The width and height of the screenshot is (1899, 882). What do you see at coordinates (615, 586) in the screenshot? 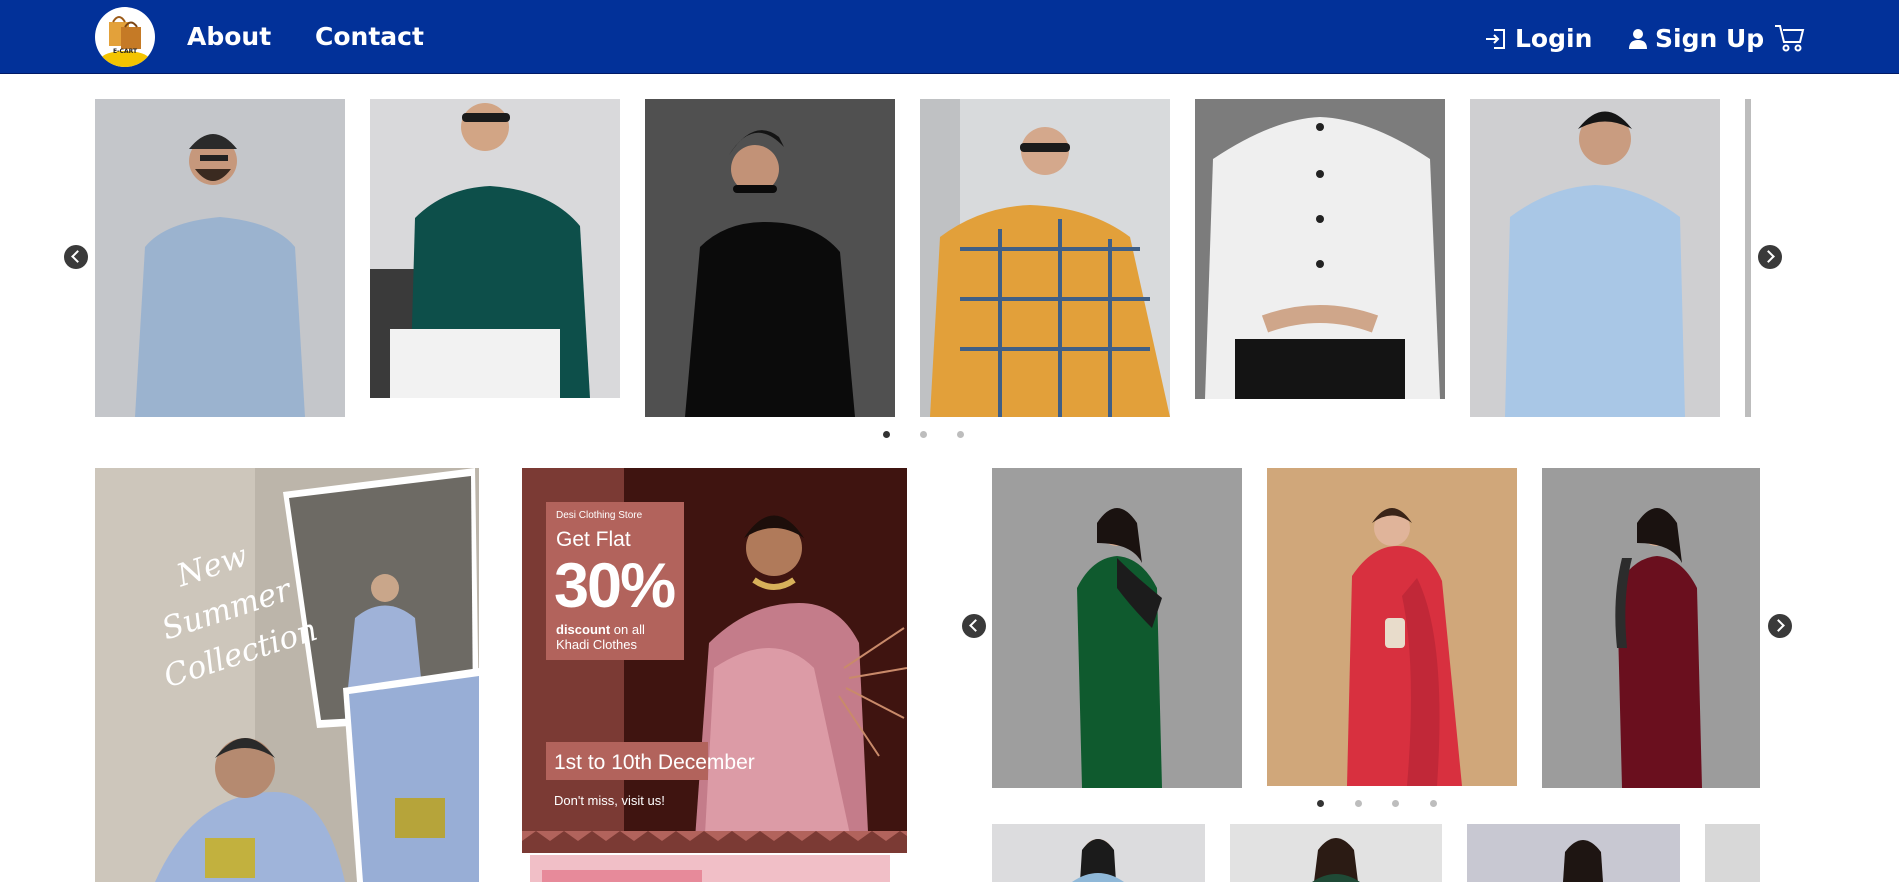
I see `sale-percent: 30%` at bounding box center [615, 586].